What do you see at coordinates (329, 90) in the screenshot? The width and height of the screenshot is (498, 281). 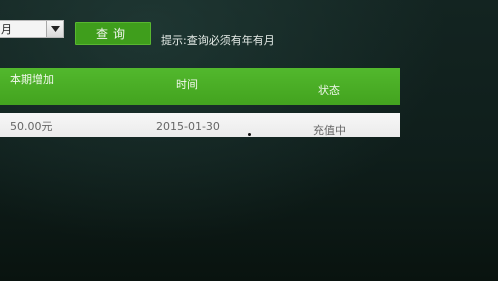 I see `column-header-status: 状态` at bounding box center [329, 90].